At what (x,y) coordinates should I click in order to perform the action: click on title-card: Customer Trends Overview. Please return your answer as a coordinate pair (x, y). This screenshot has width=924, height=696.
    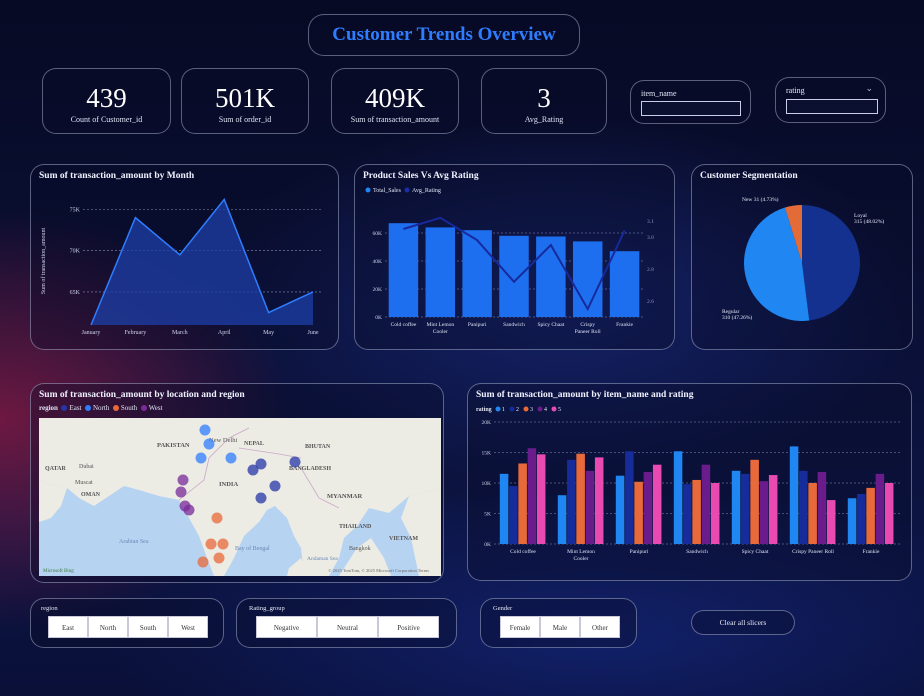
    Looking at the image, I should click on (444, 35).